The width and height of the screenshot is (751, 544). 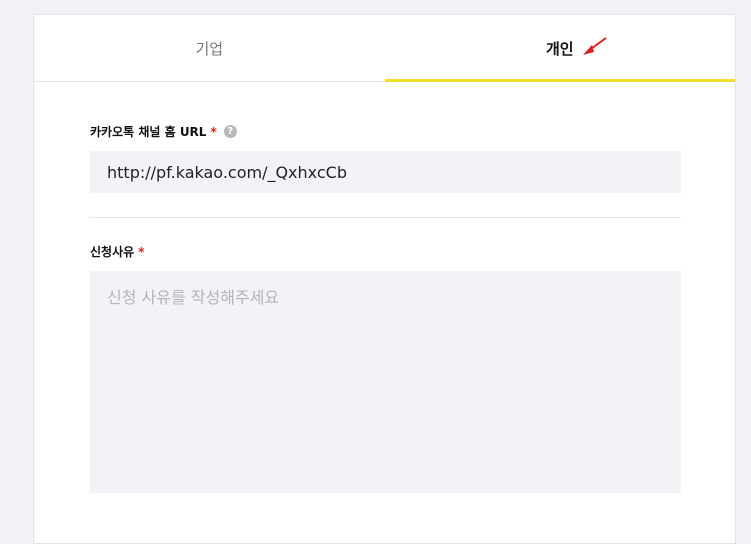 I want to click on channel-url-label-text: 카카오톡 채널 홈 URL, so click(x=148, y=132).